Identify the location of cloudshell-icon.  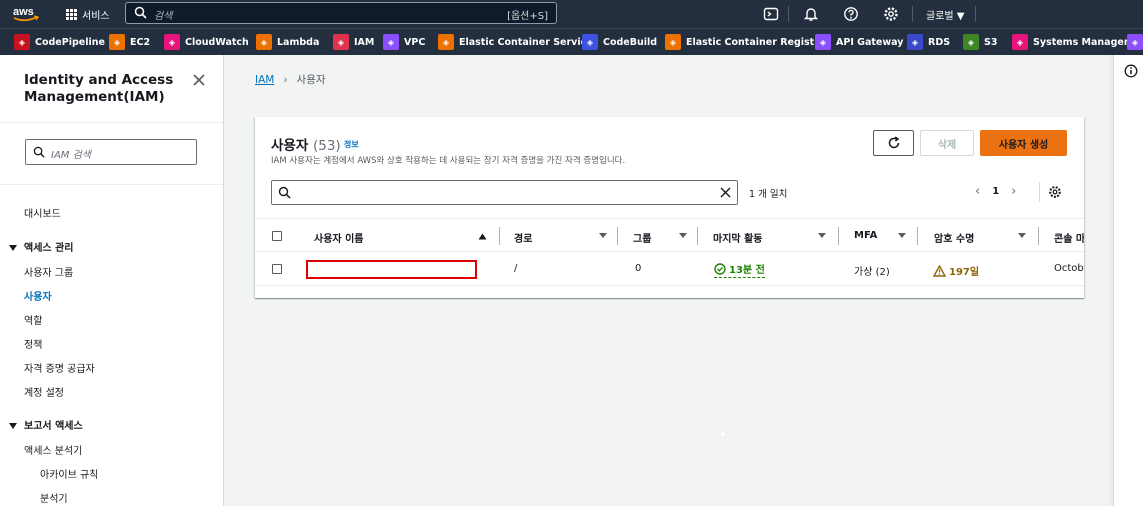
(771, 14).